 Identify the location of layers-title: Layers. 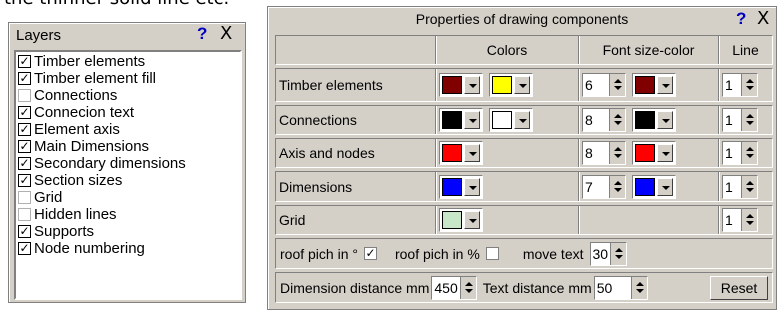
(39, 35).